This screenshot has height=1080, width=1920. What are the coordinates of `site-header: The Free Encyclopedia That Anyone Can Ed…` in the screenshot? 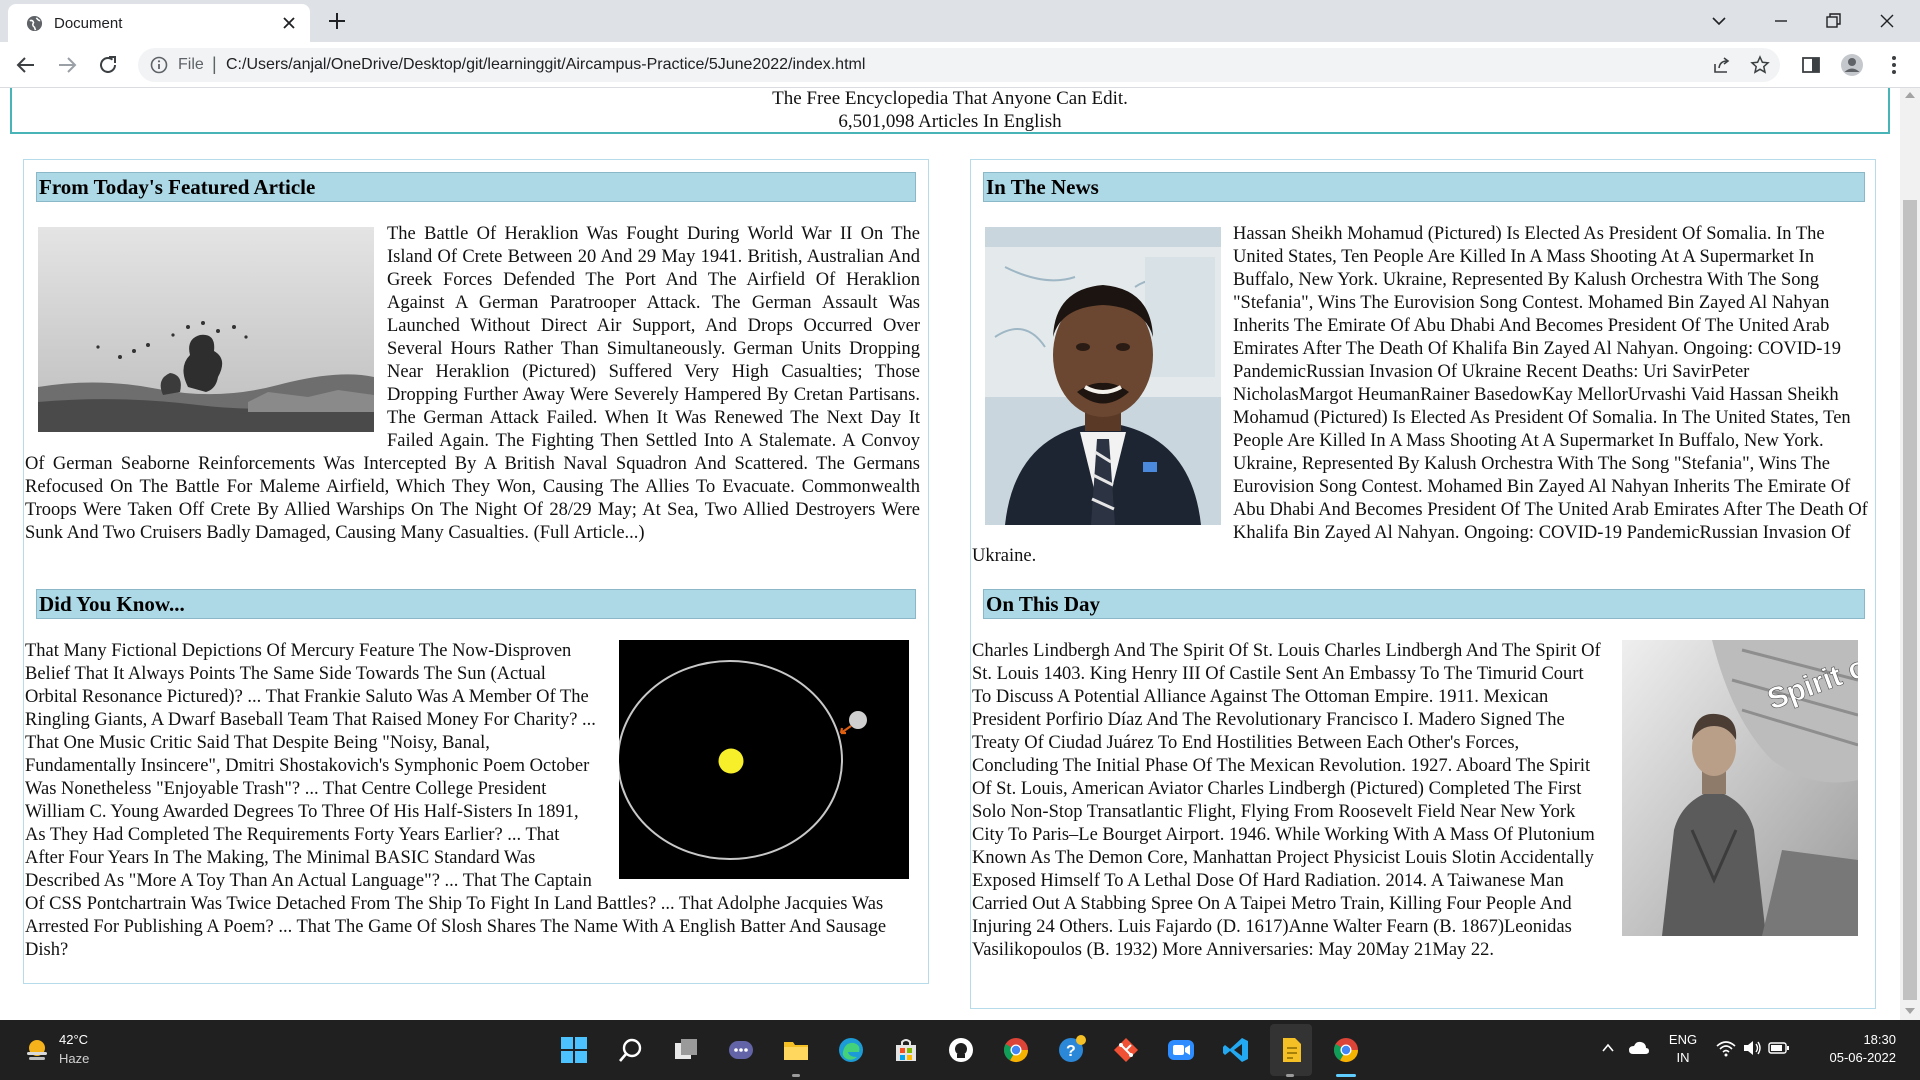 It's located at (950, 111).